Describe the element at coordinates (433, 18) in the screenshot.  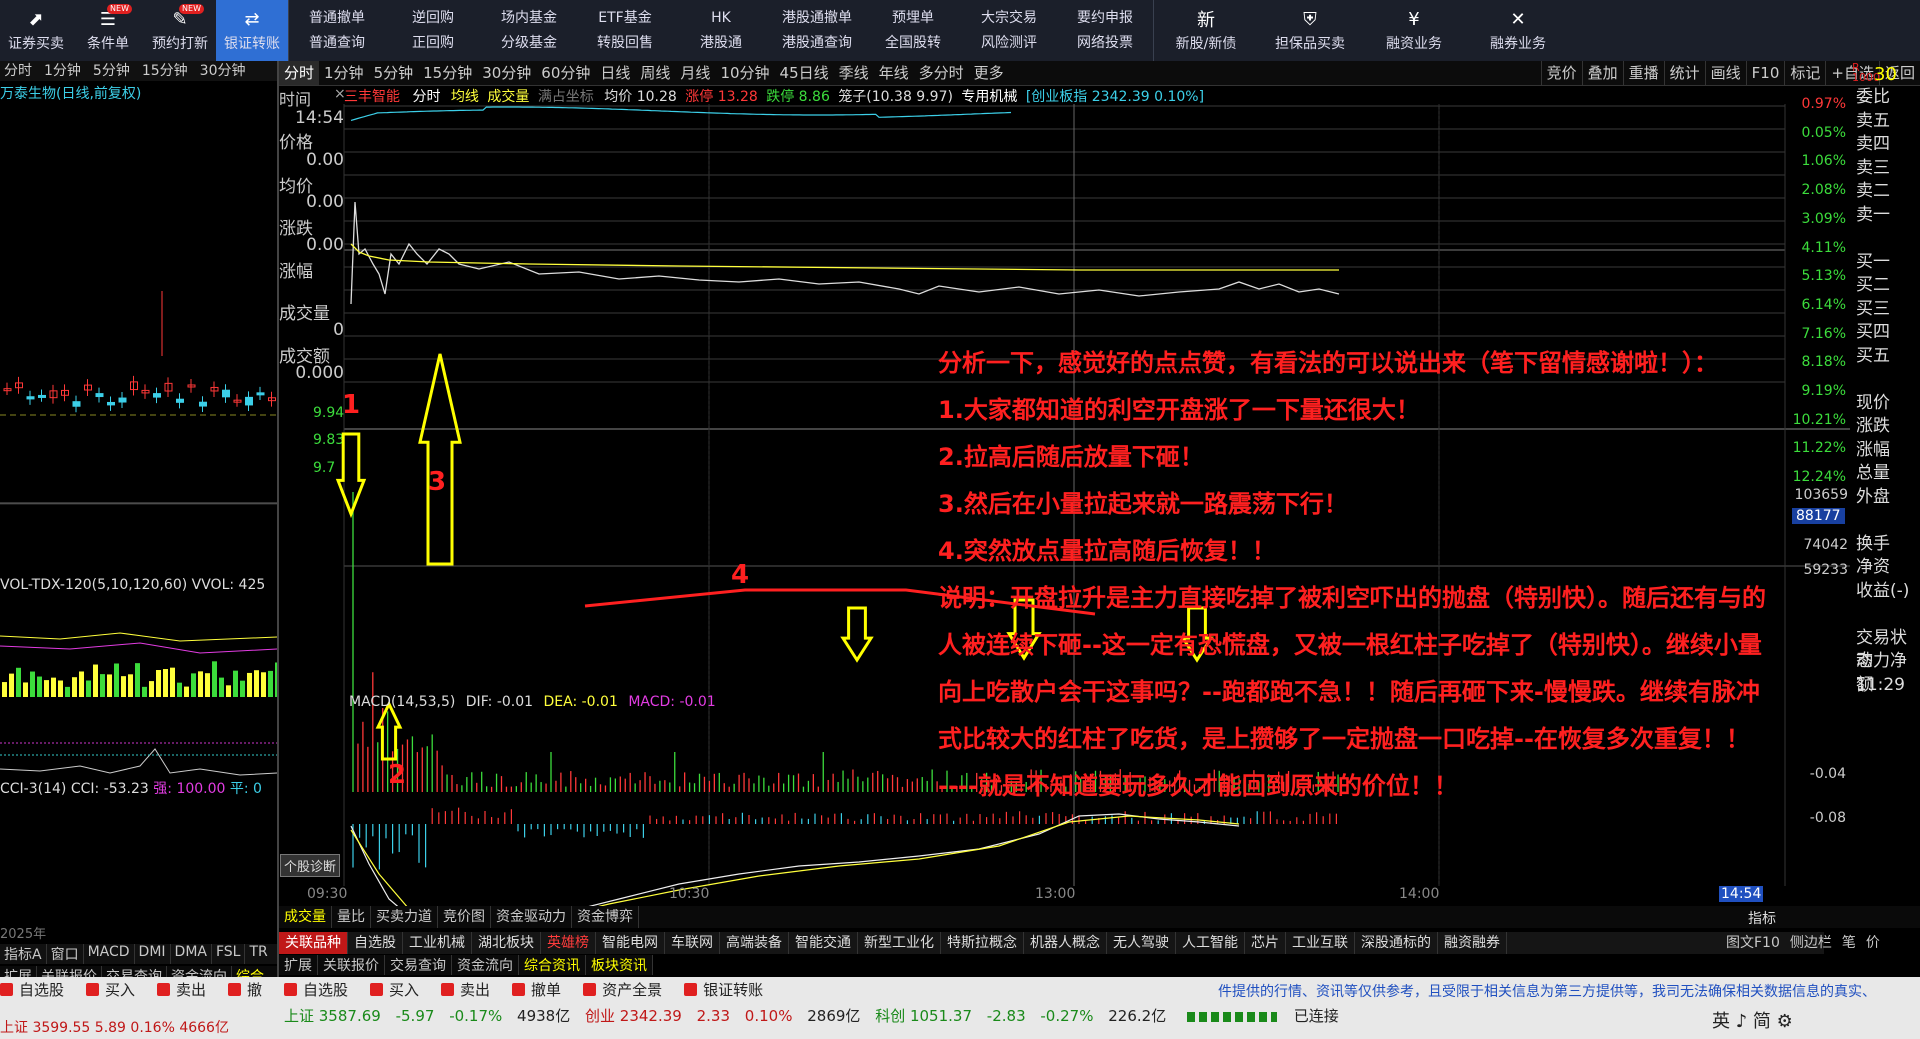
I see `toolbar-text-button: 逆回购` at that location.